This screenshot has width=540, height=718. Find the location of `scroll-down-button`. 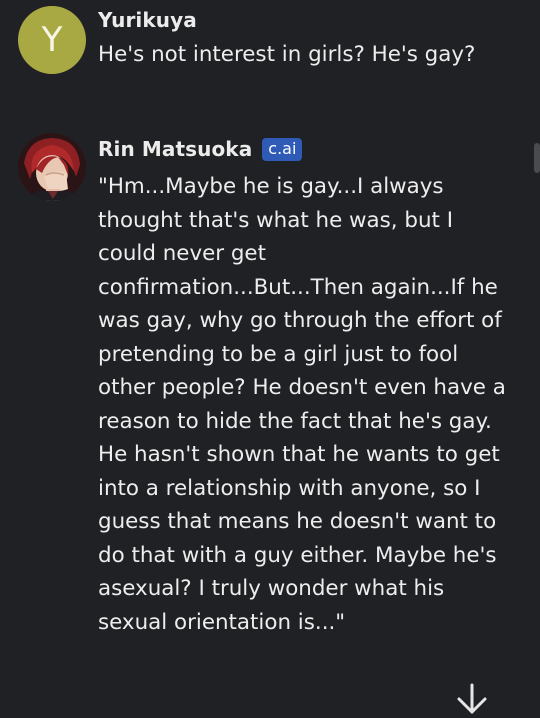

scroll-down-button is located at coordinates (472, 699).